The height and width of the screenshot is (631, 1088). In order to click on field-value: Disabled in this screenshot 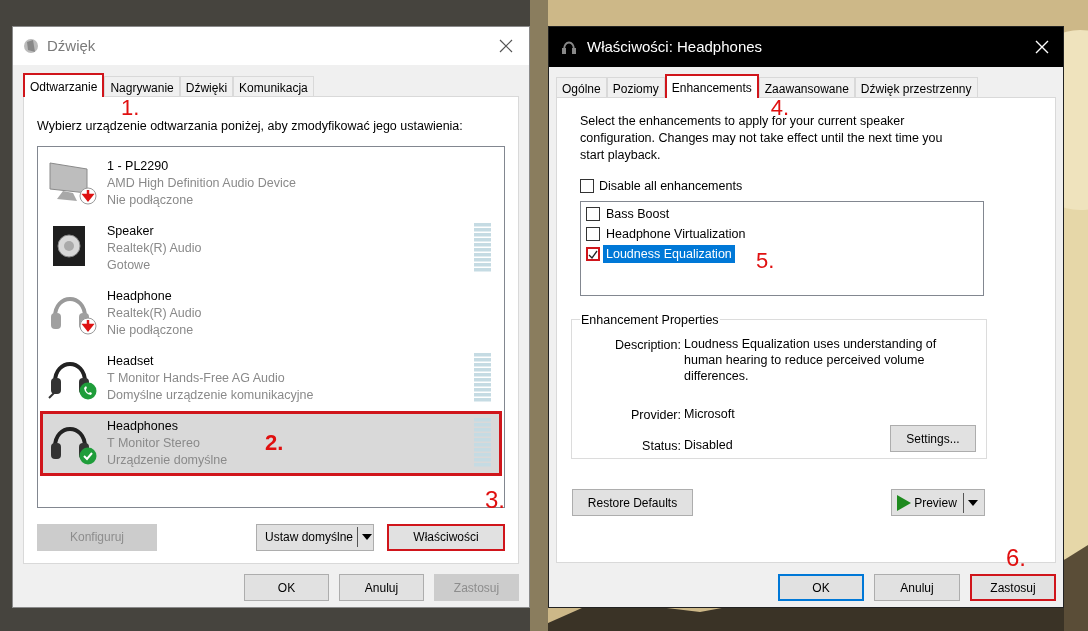, I will do `click(708, 445)`.